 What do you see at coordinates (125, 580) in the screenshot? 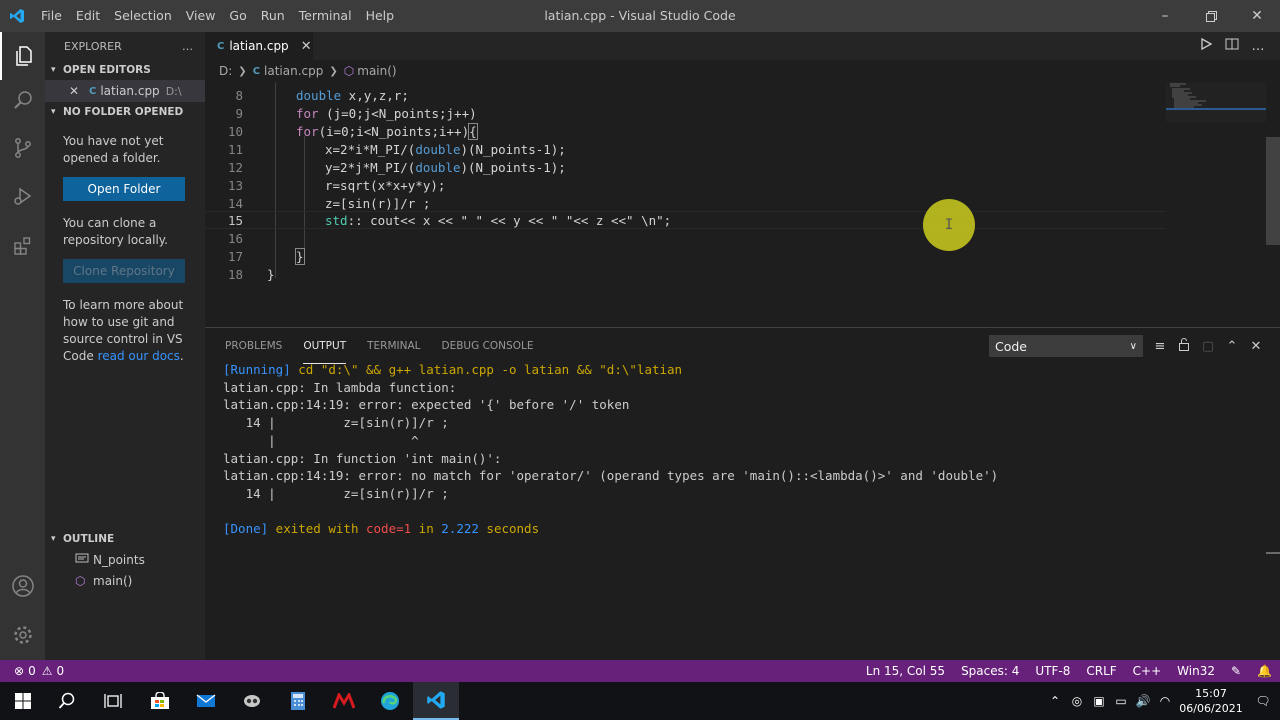
I see `outline-item-main: ⬡ main()` at bounding box center [125, 580].